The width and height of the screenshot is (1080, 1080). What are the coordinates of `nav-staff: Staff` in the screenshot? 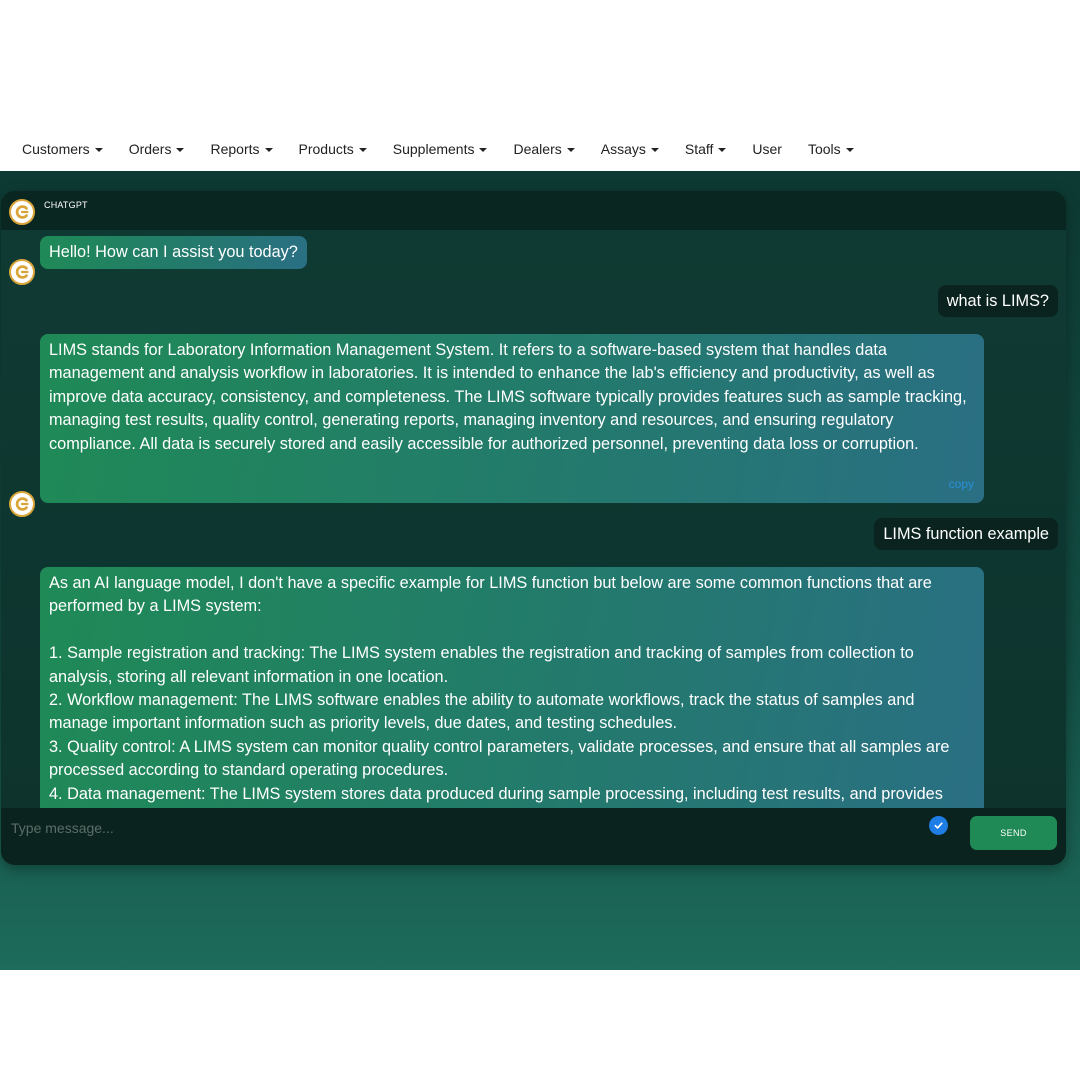 It's located at (706, 149).